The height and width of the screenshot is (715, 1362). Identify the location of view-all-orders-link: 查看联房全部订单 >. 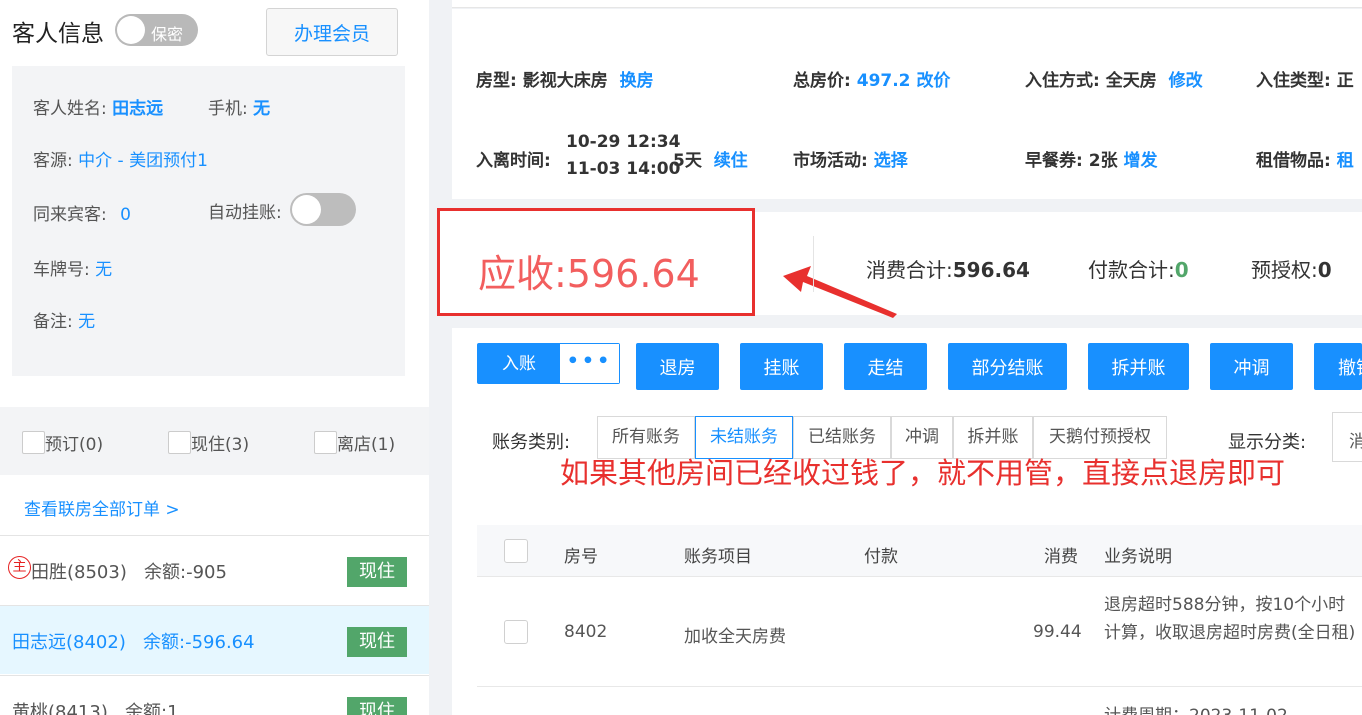
(102, 507).